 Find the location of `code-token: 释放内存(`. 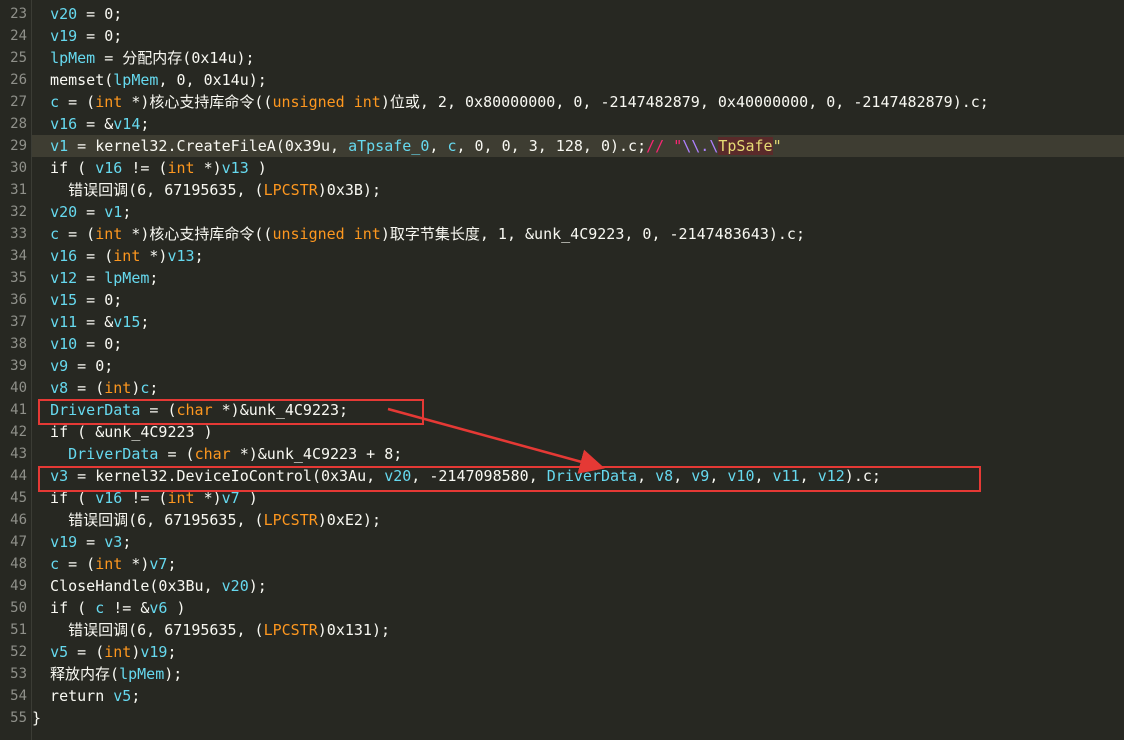

code-token: 释放内存( is located at coordinates (76, 674).